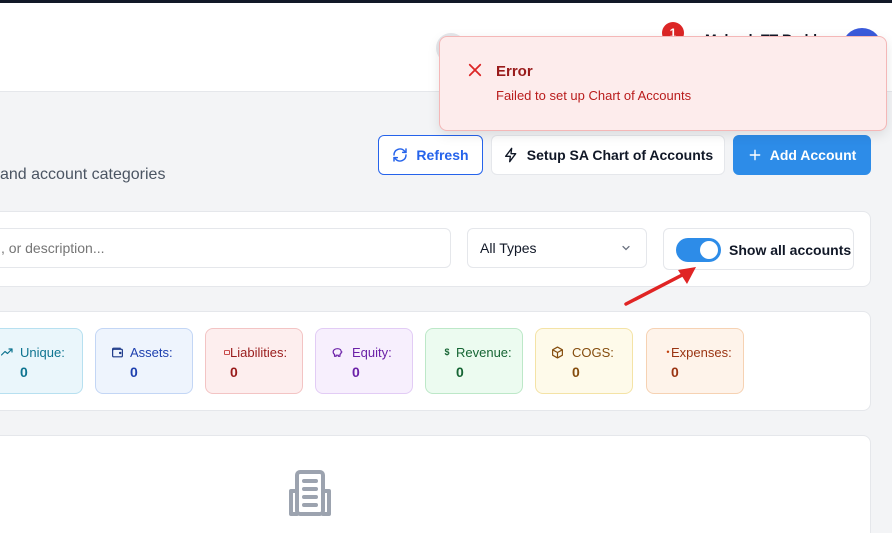  What do you see at coordinates (254, 361) in the screenshot?
I see `stat-liabilities: Liabilities: 0` at bounding box center [254, 361].